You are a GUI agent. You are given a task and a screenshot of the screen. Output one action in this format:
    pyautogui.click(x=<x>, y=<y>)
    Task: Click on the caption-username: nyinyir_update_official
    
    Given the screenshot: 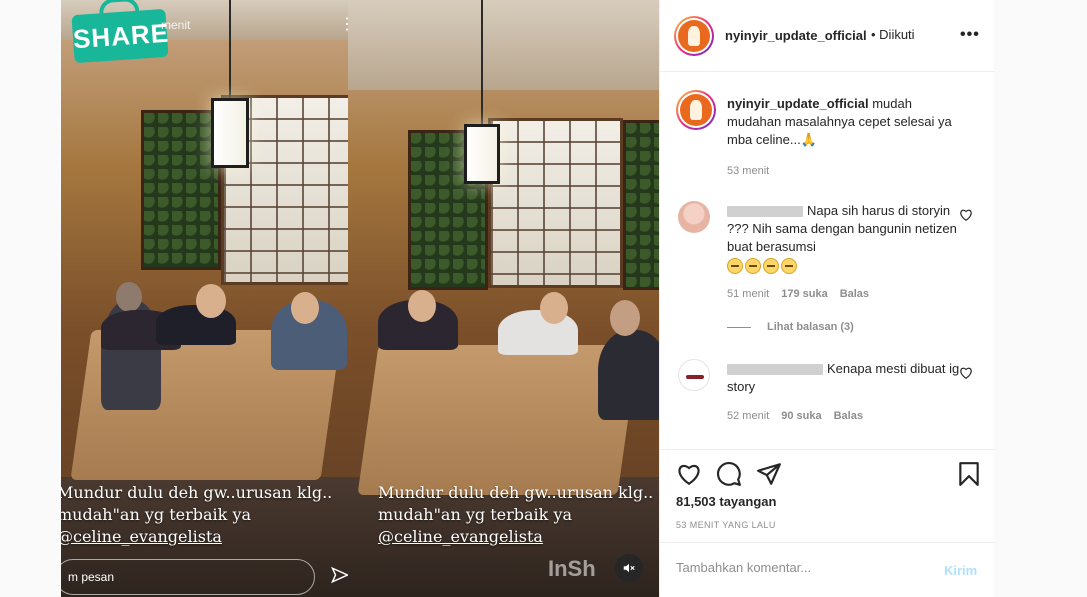 What is the action you would take?
    pyautogui.click(x=798, y=103)
    